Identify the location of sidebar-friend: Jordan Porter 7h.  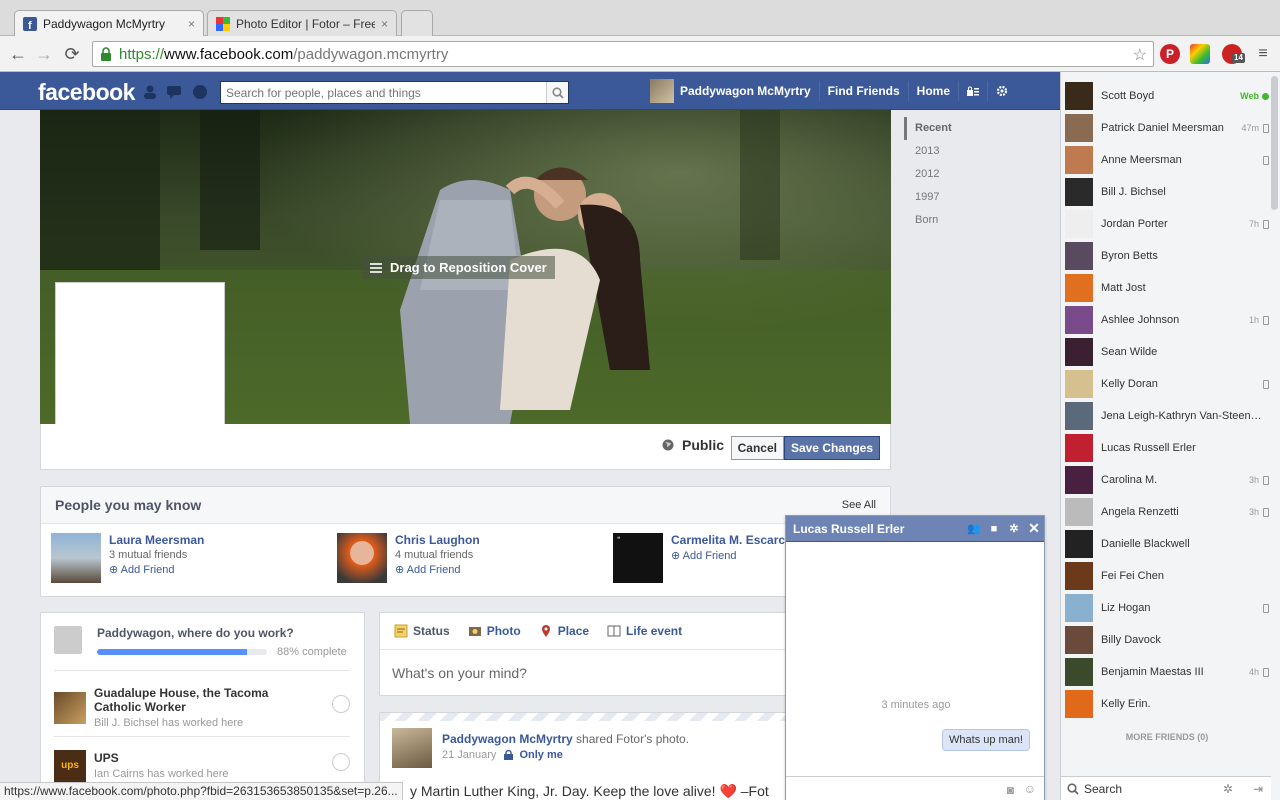
(1167, 224).